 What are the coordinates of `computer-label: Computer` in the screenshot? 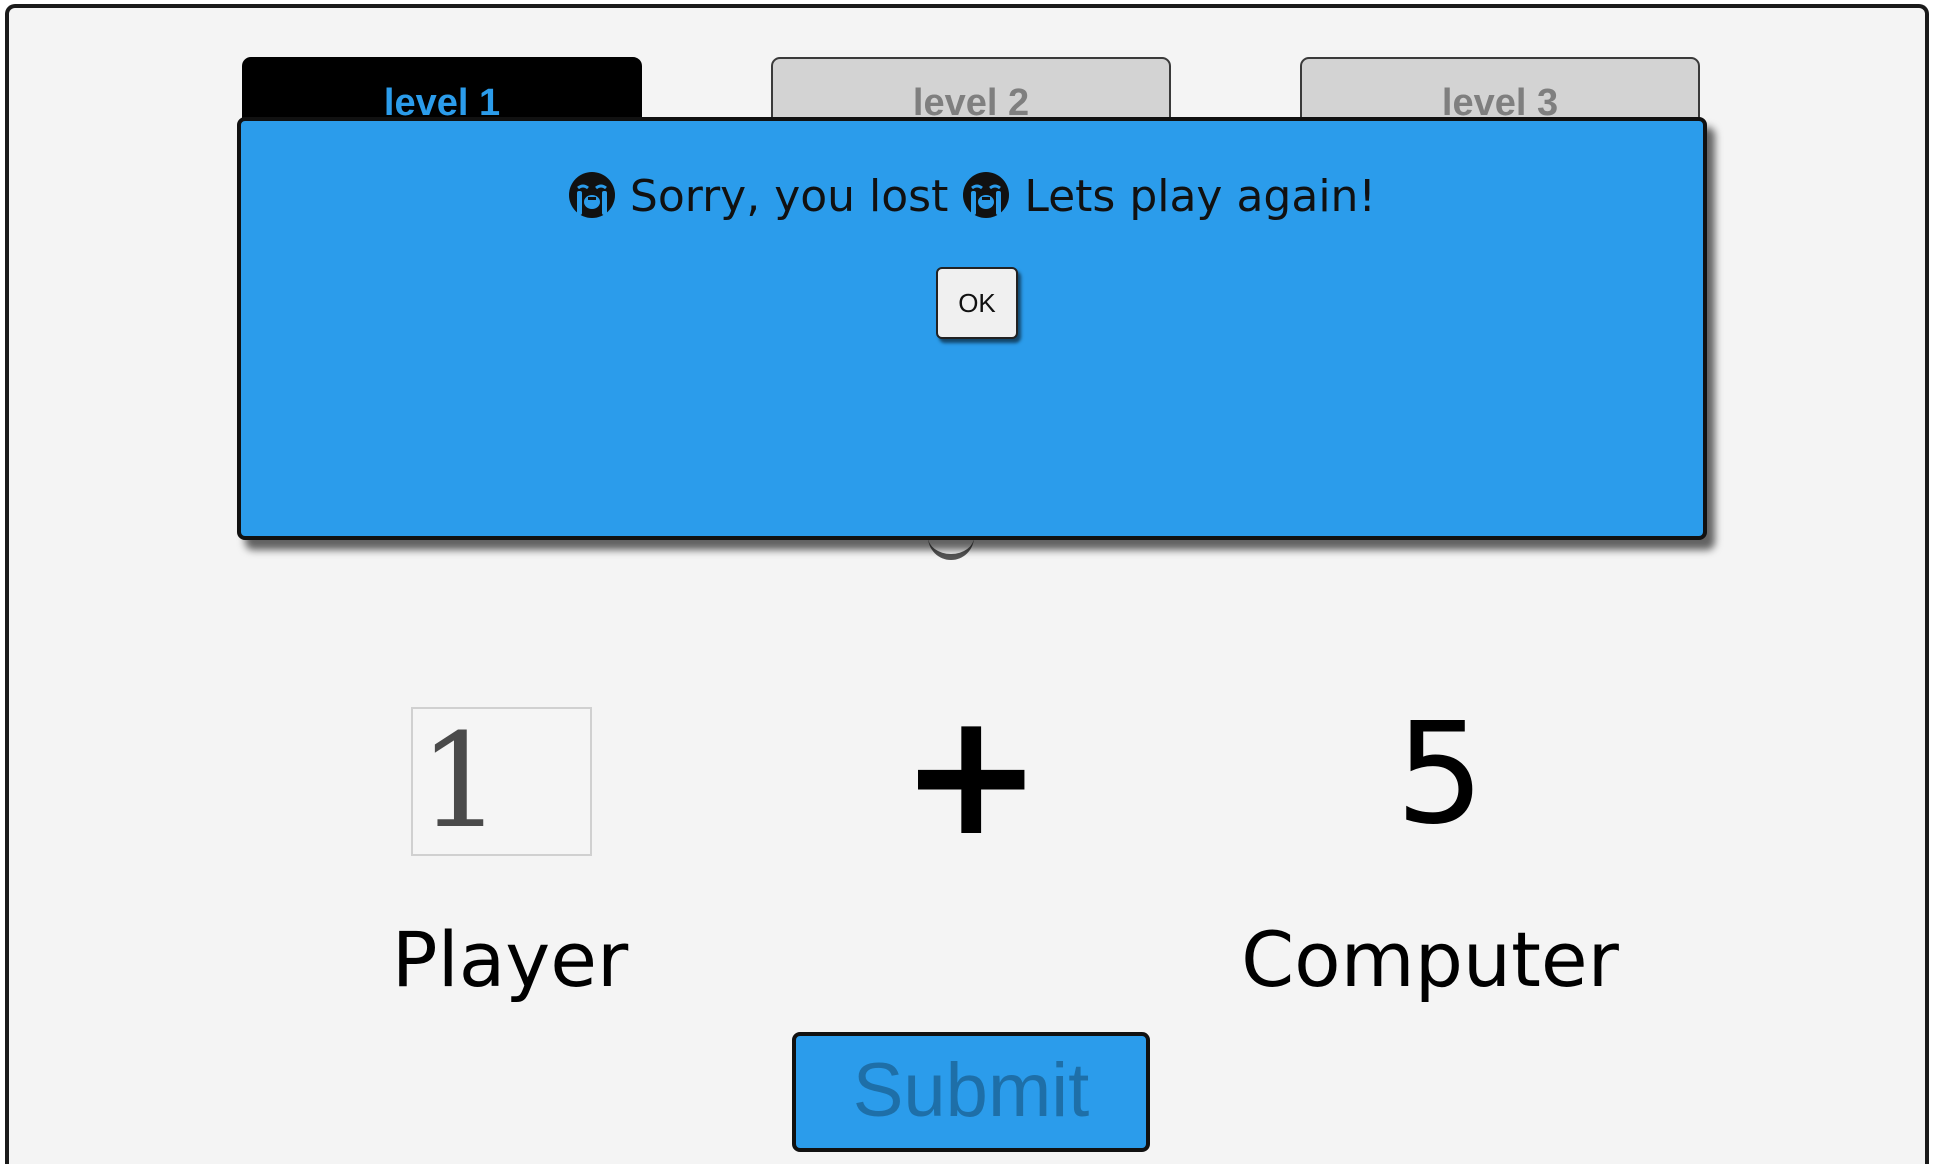 It's located at (1430, 959).